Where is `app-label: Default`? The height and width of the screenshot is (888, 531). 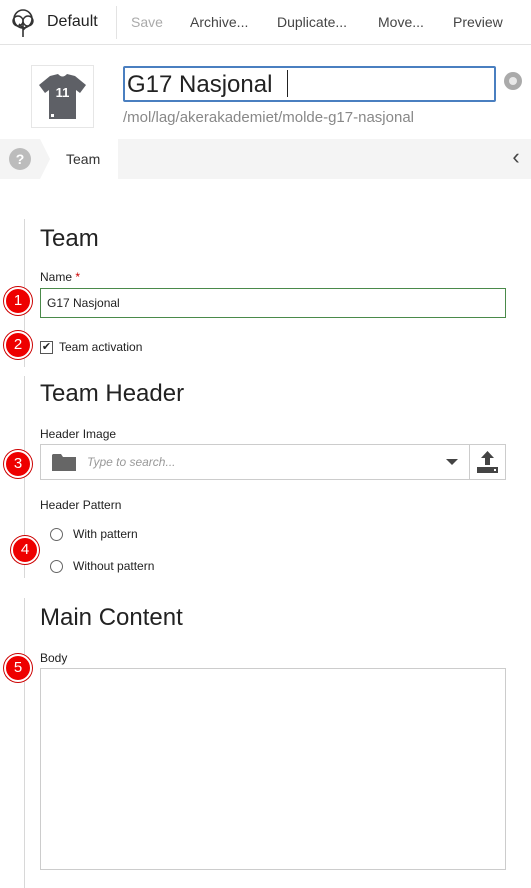 app-label: Default is located at coordinates (72, 22).